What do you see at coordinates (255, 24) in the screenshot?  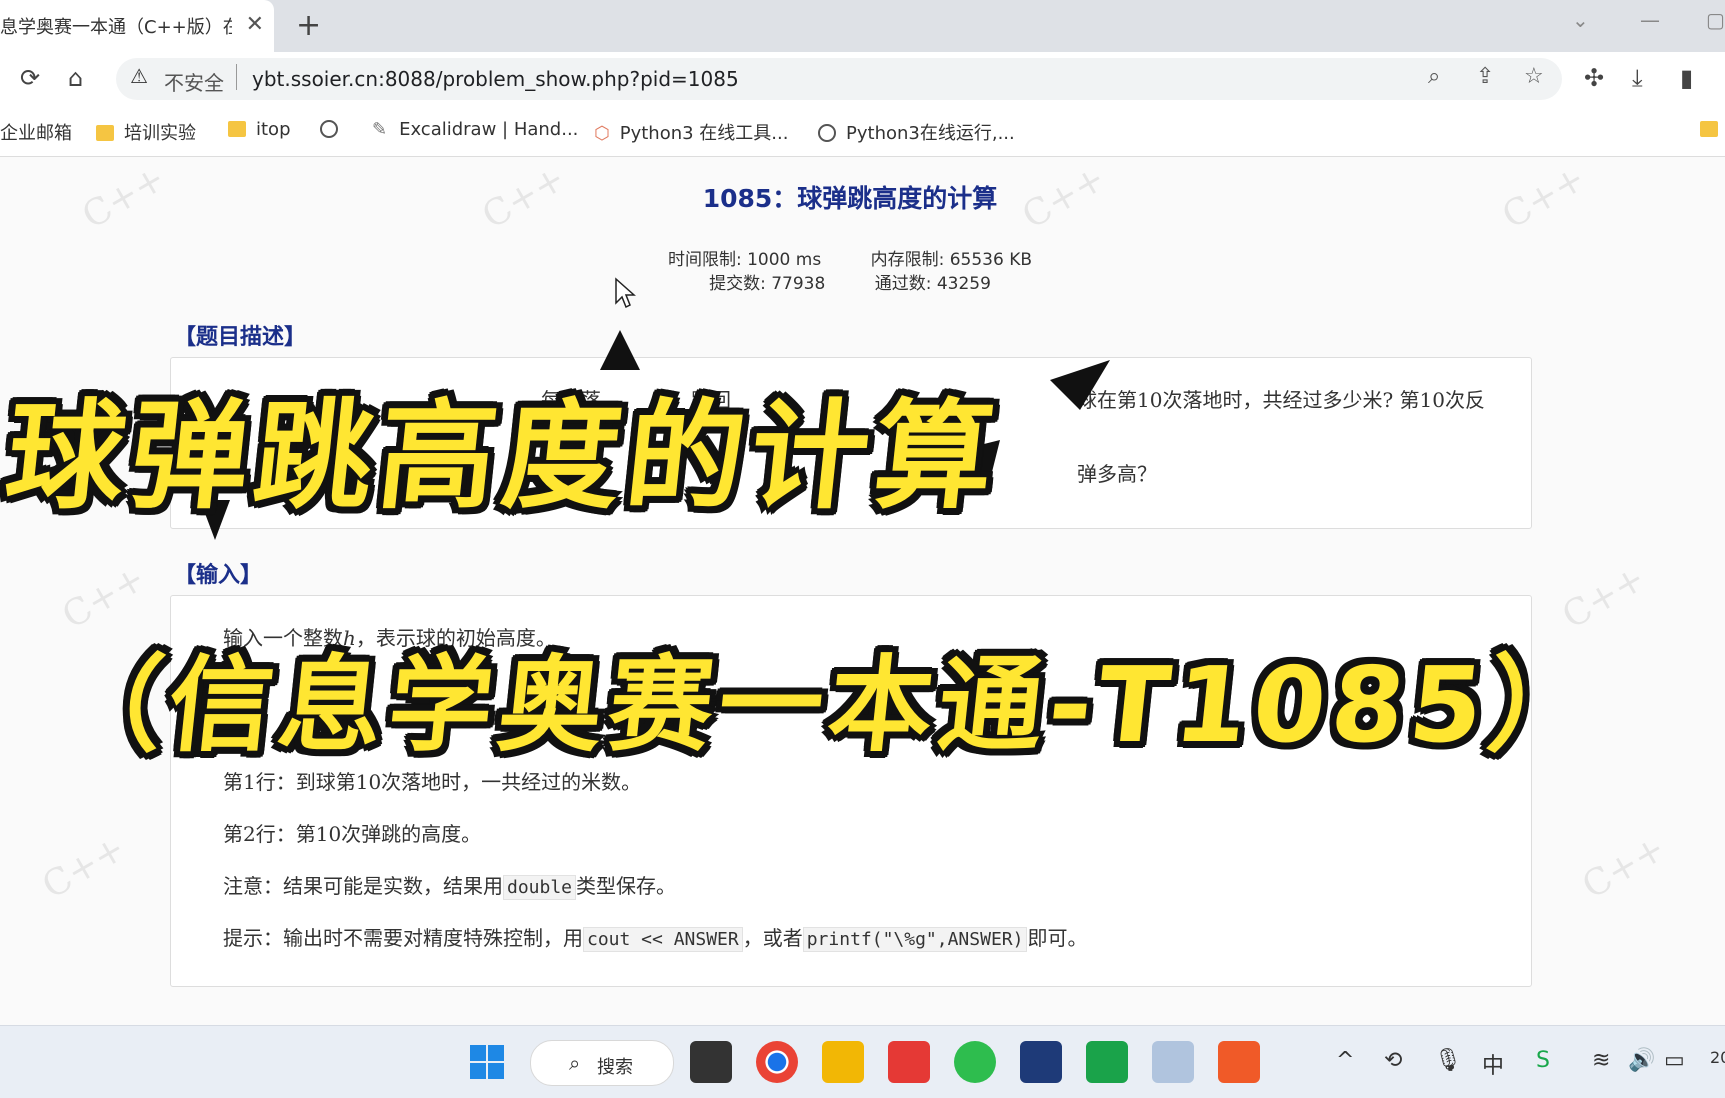 I see `close-icon: ✕` at bounding box center [255, 24].